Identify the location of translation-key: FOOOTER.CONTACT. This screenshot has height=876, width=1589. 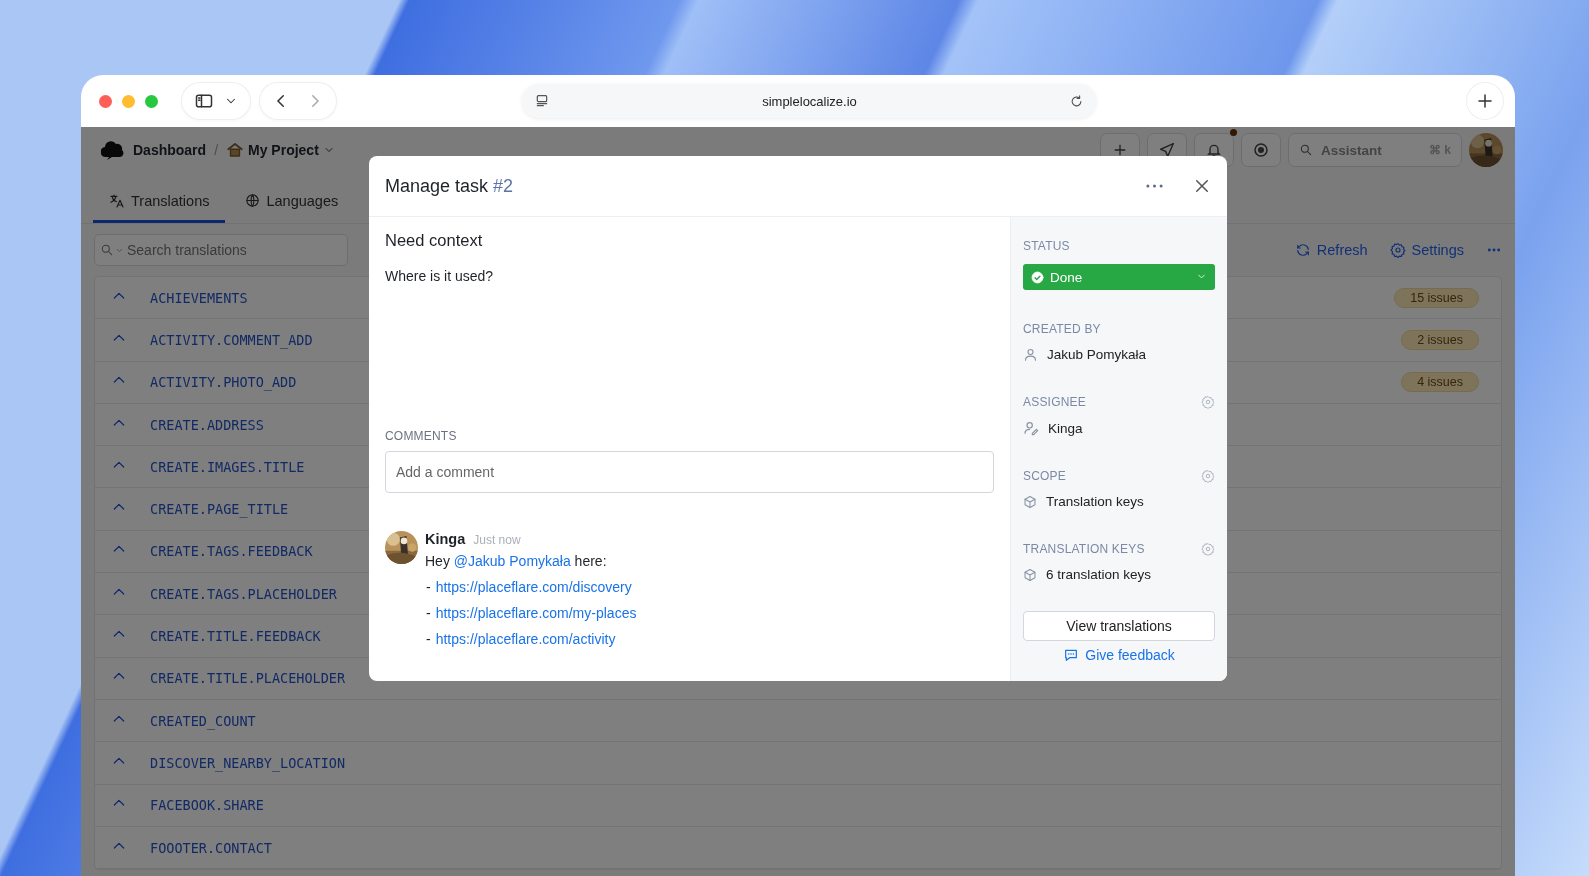
(211, 847).